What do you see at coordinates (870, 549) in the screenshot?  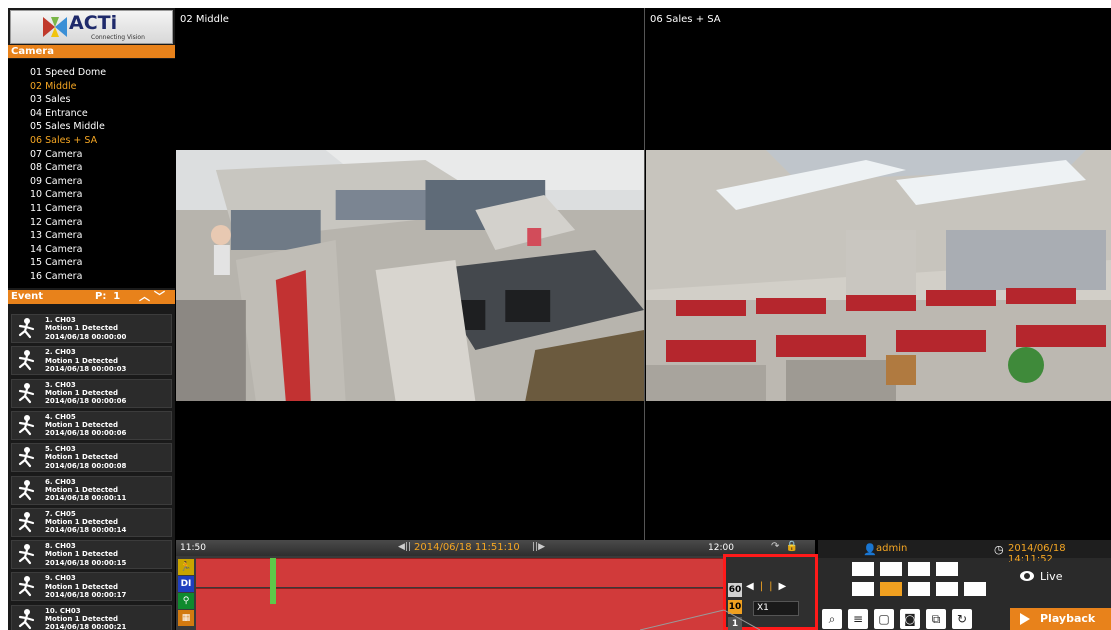 I see `user-icon: 👤` at bounding box center [870, 549].